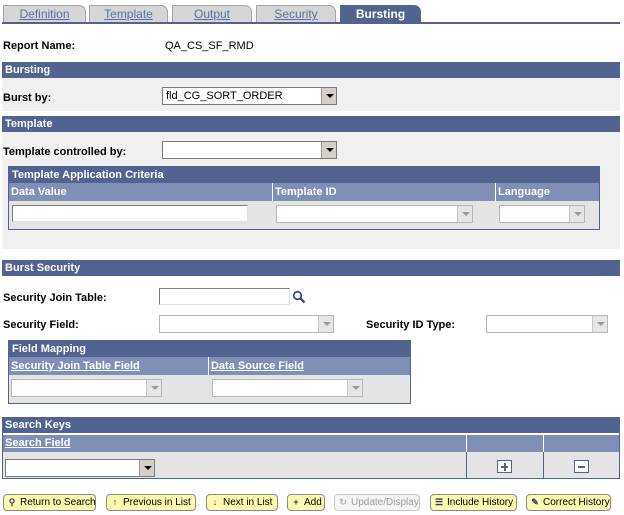 The height and width of the screenshot is (515, 624). Describe the element at coordinates (505, 443) in the screenshot. I see `column-add-spacer` at that location.